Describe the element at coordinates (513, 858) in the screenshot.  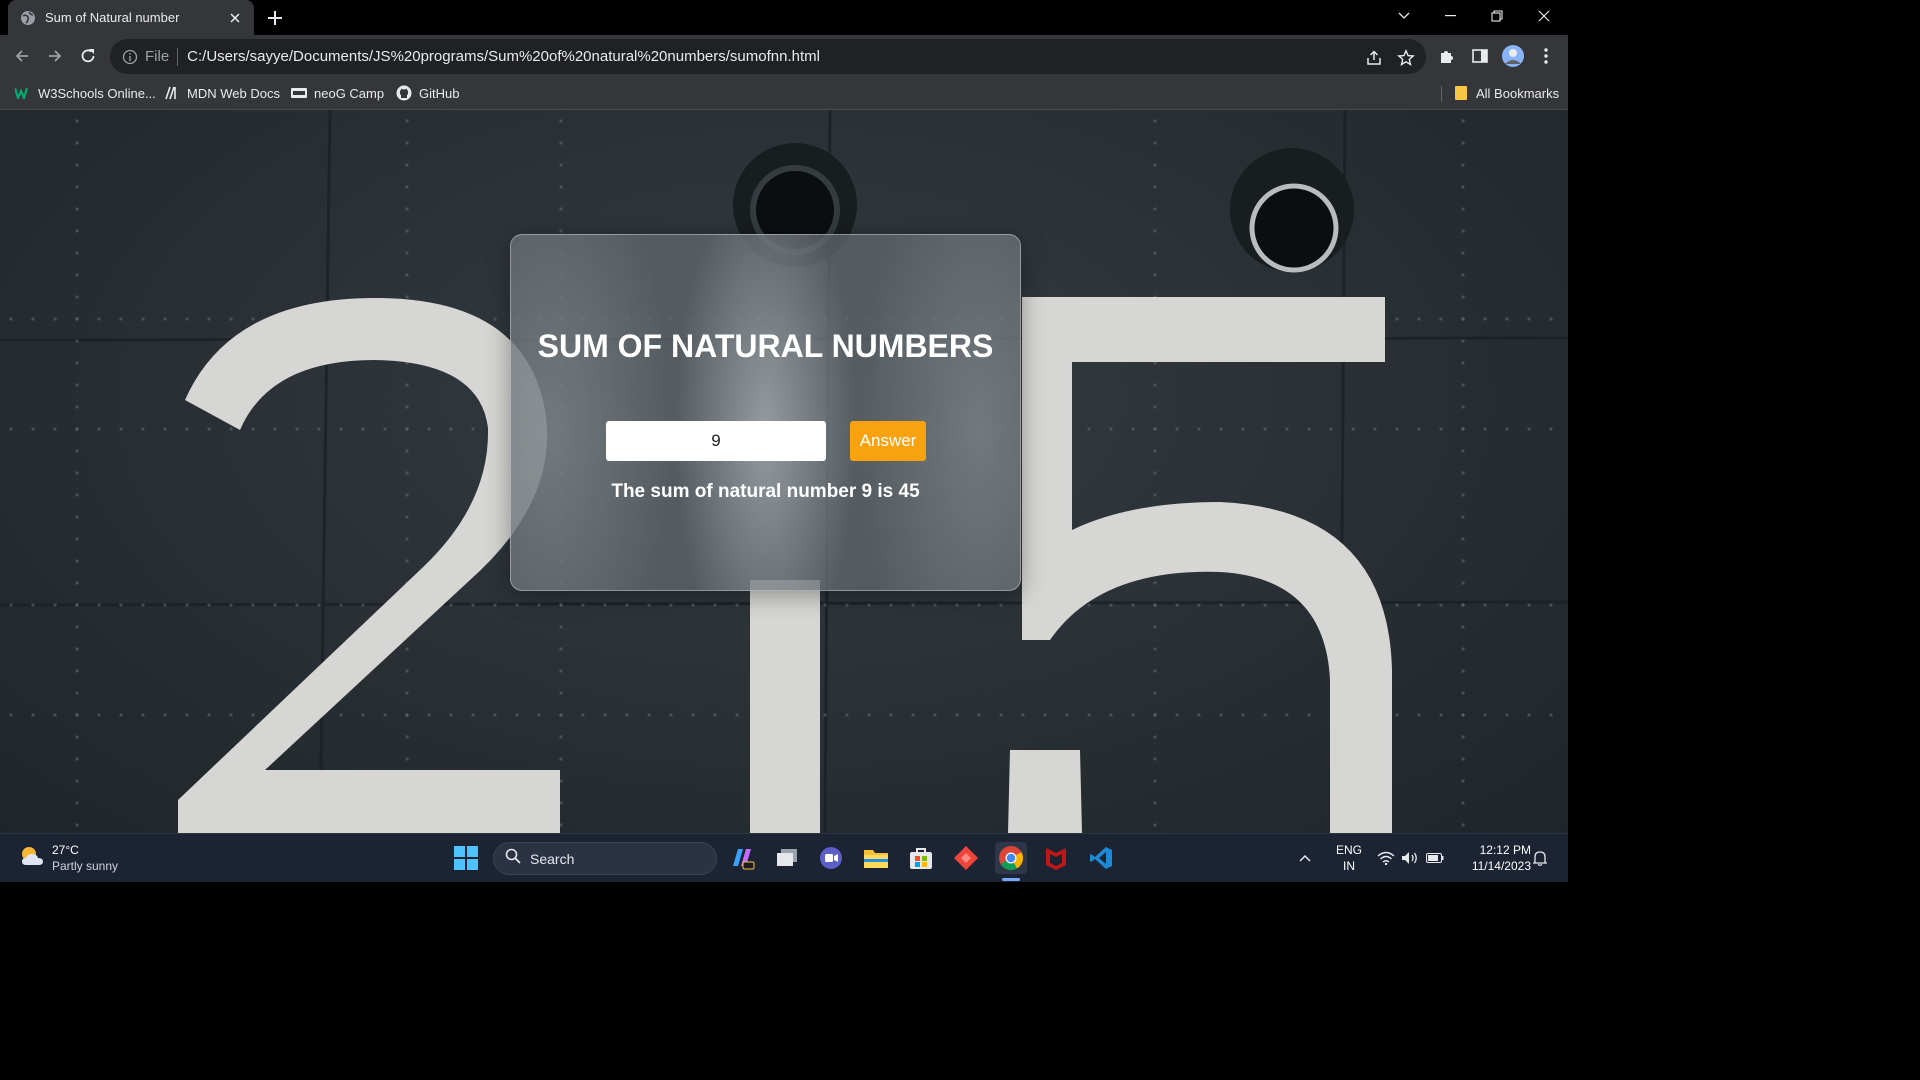
I see `search-icon` at that location.